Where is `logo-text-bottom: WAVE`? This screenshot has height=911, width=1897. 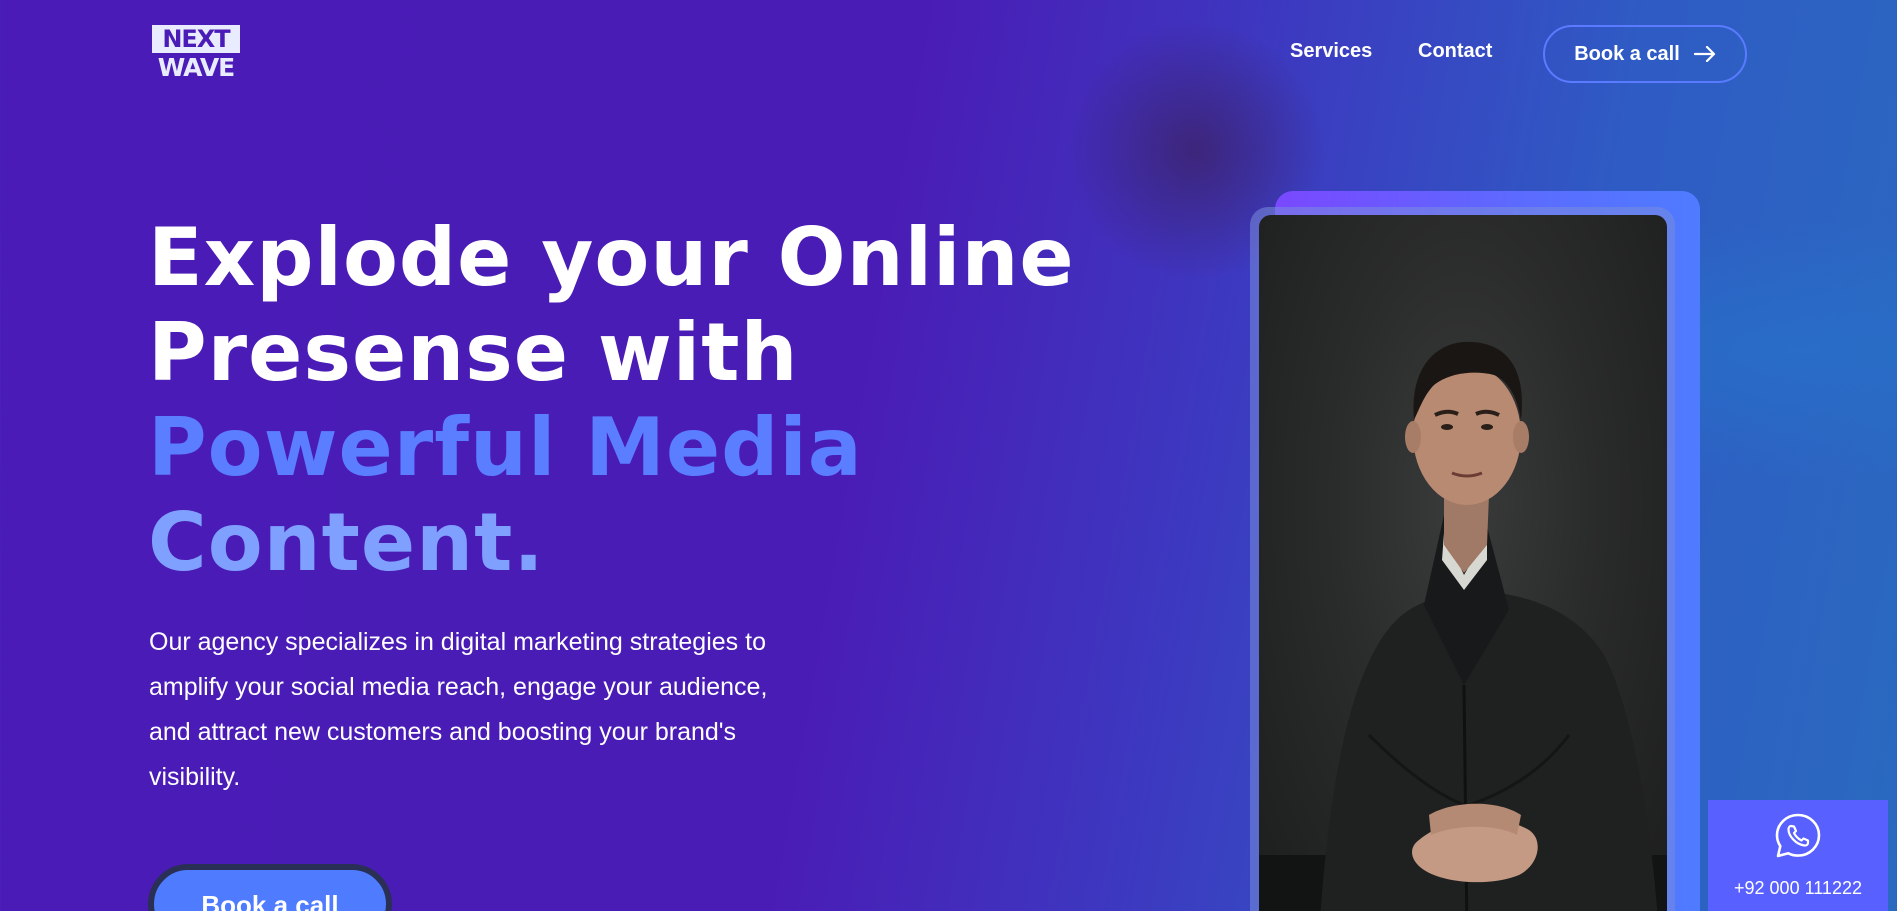 logo-text-bottom: WAVE is located at coordinates (196, 67).